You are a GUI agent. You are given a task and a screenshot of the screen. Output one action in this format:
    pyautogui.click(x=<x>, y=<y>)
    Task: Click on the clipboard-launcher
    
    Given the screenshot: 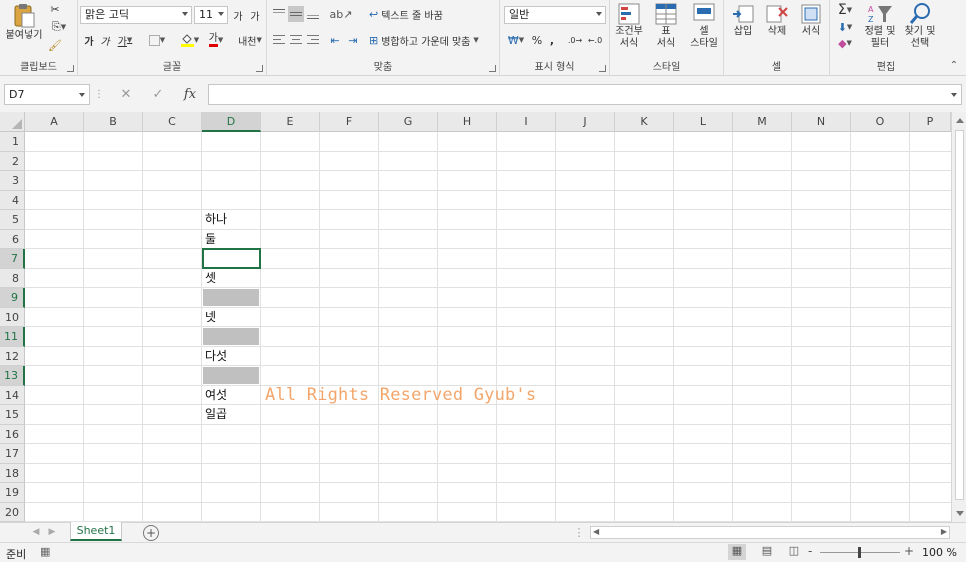 What is the action you would take?
    pyautogui.click(x=70, y=68)
    